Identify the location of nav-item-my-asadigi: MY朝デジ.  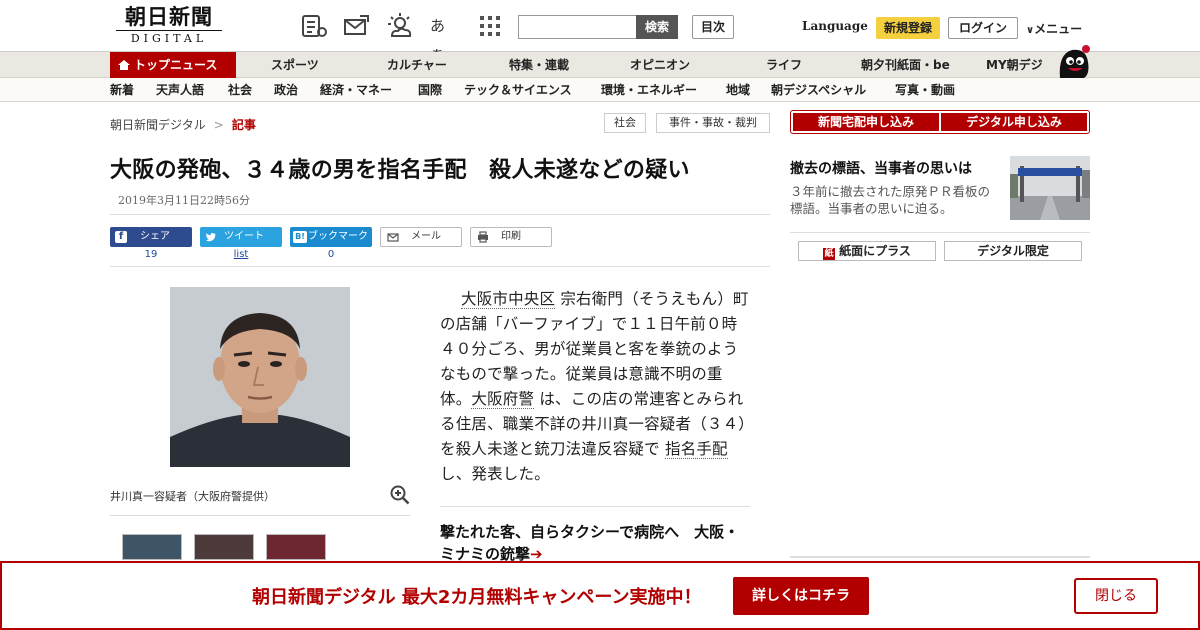
(1014, 65).